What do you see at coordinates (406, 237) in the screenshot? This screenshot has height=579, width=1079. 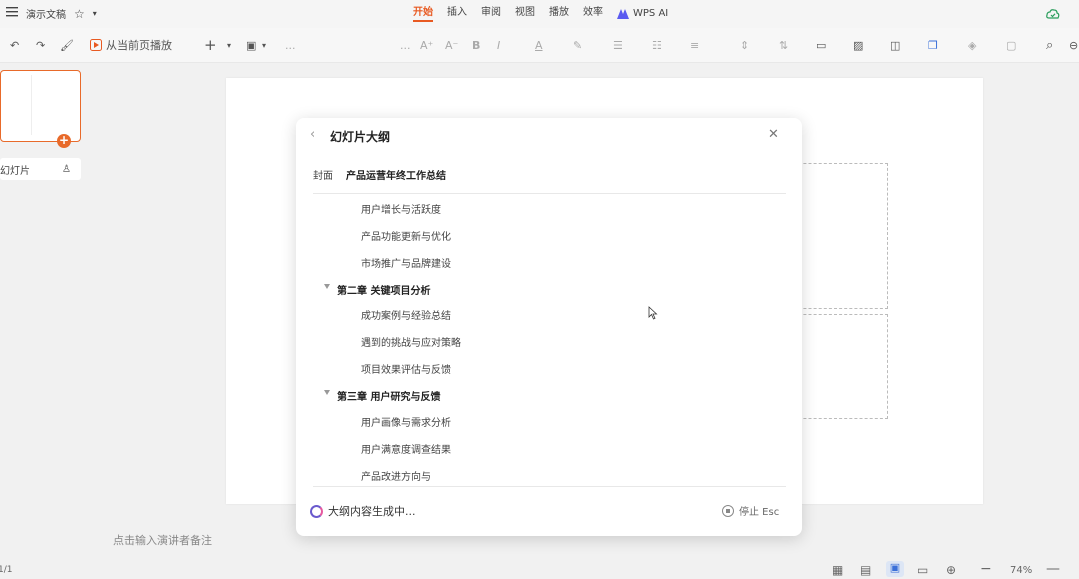 I see `list-item: 产品功能更新与优化` at bounding box center [406, 237].